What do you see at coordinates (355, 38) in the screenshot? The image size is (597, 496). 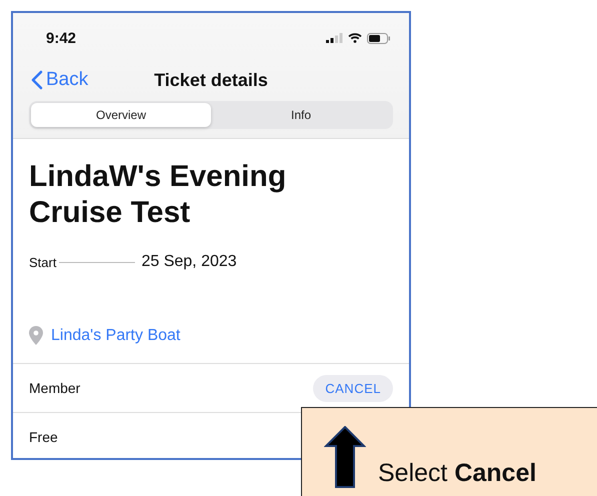 I see `wifi-icon` at bounding box center [355, 38].